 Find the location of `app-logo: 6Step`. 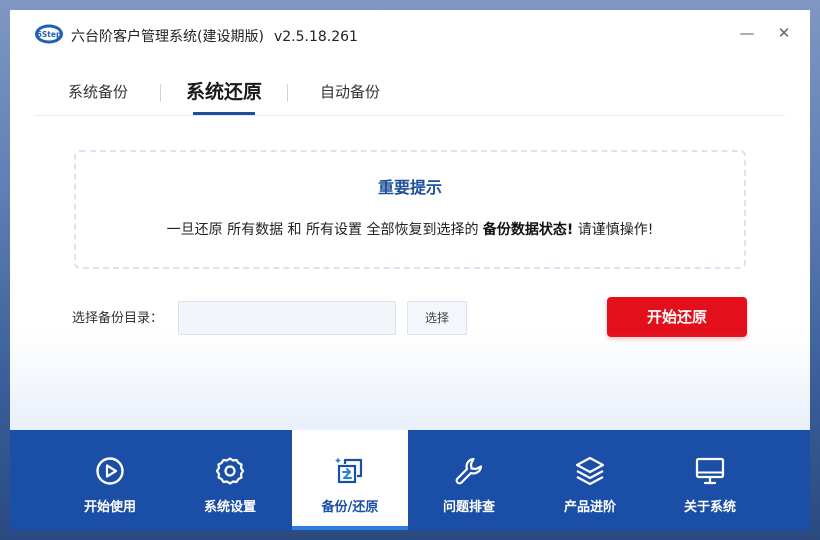

app-logo: 6Step is located at coordinates (49, 34).